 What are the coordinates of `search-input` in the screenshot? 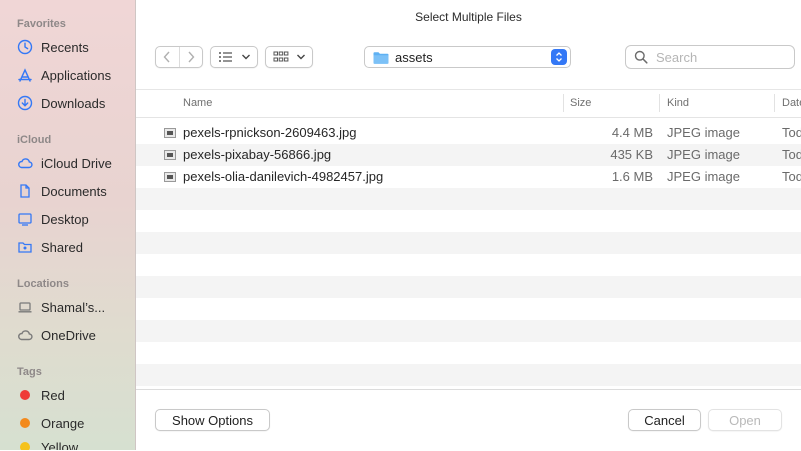 It's located at (716, 57).